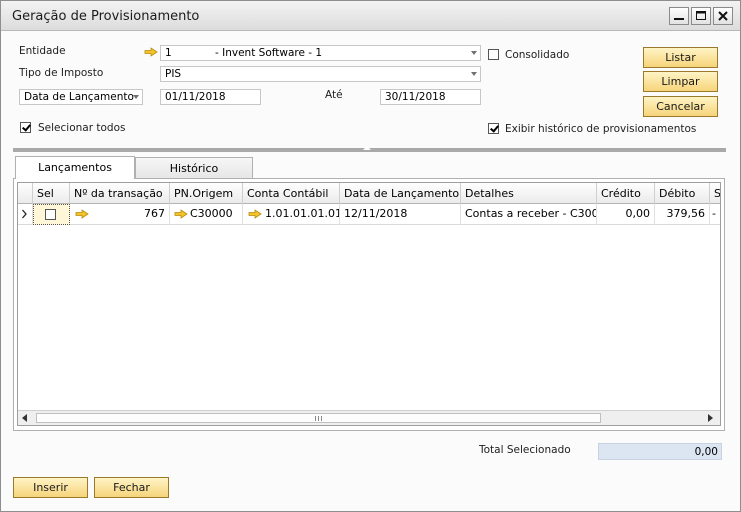 This screenshot has width=741, height=512. Describe the element at coordinates (682, 214) in the screenshot. I see `cell-debito: 379,56` at that location.